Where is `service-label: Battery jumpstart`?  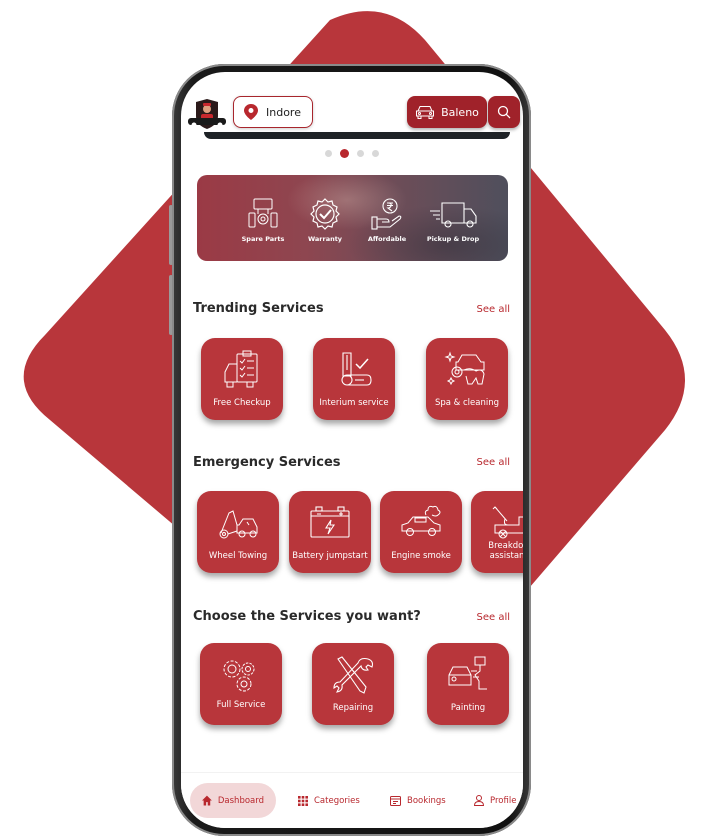 service-label: Battery jumpstart is located at coordinates (330, 556).